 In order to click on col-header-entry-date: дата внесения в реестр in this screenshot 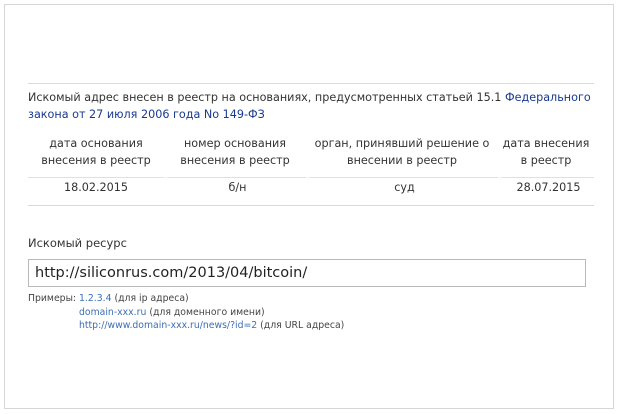, I will do `click(546, 152)`.